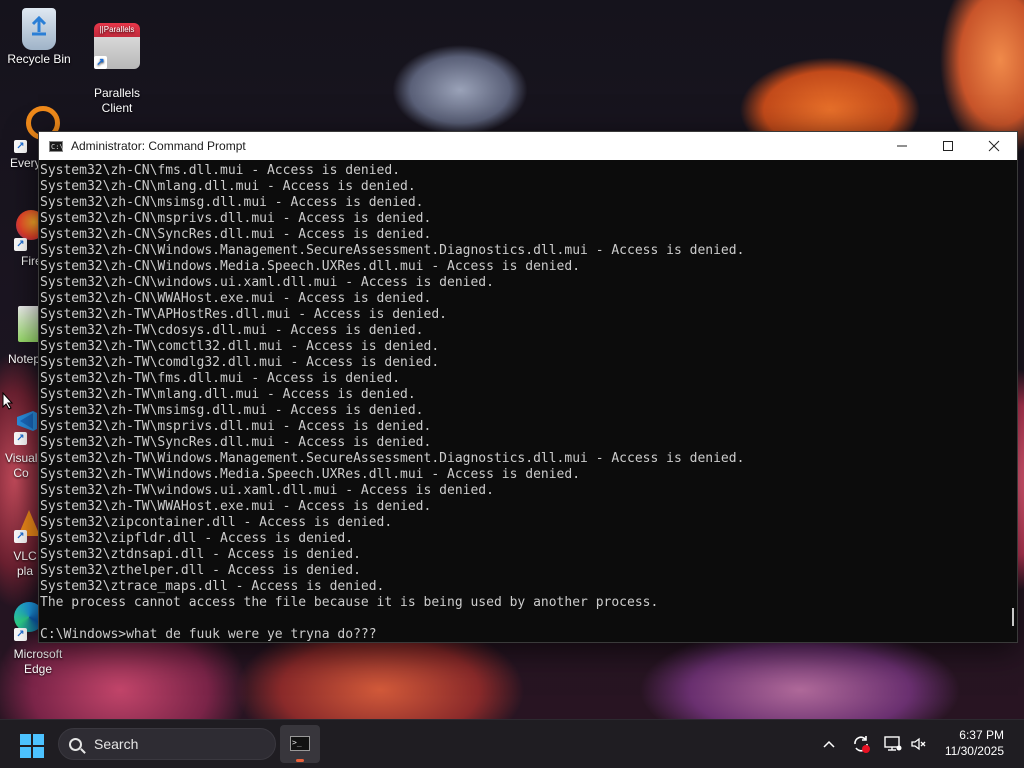 The image size is (1024, 768). I want to click on visual-studio-code-icon, so click(27, 421).